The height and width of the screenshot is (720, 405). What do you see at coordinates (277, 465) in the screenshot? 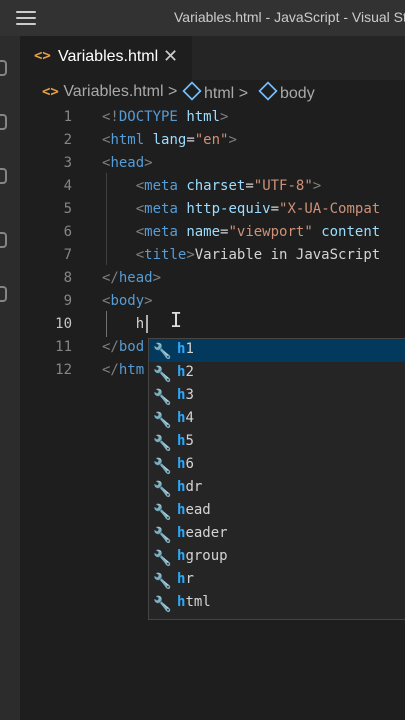
I see `suggestion-item: 🔧 h6` at bounding box center [277, 465].